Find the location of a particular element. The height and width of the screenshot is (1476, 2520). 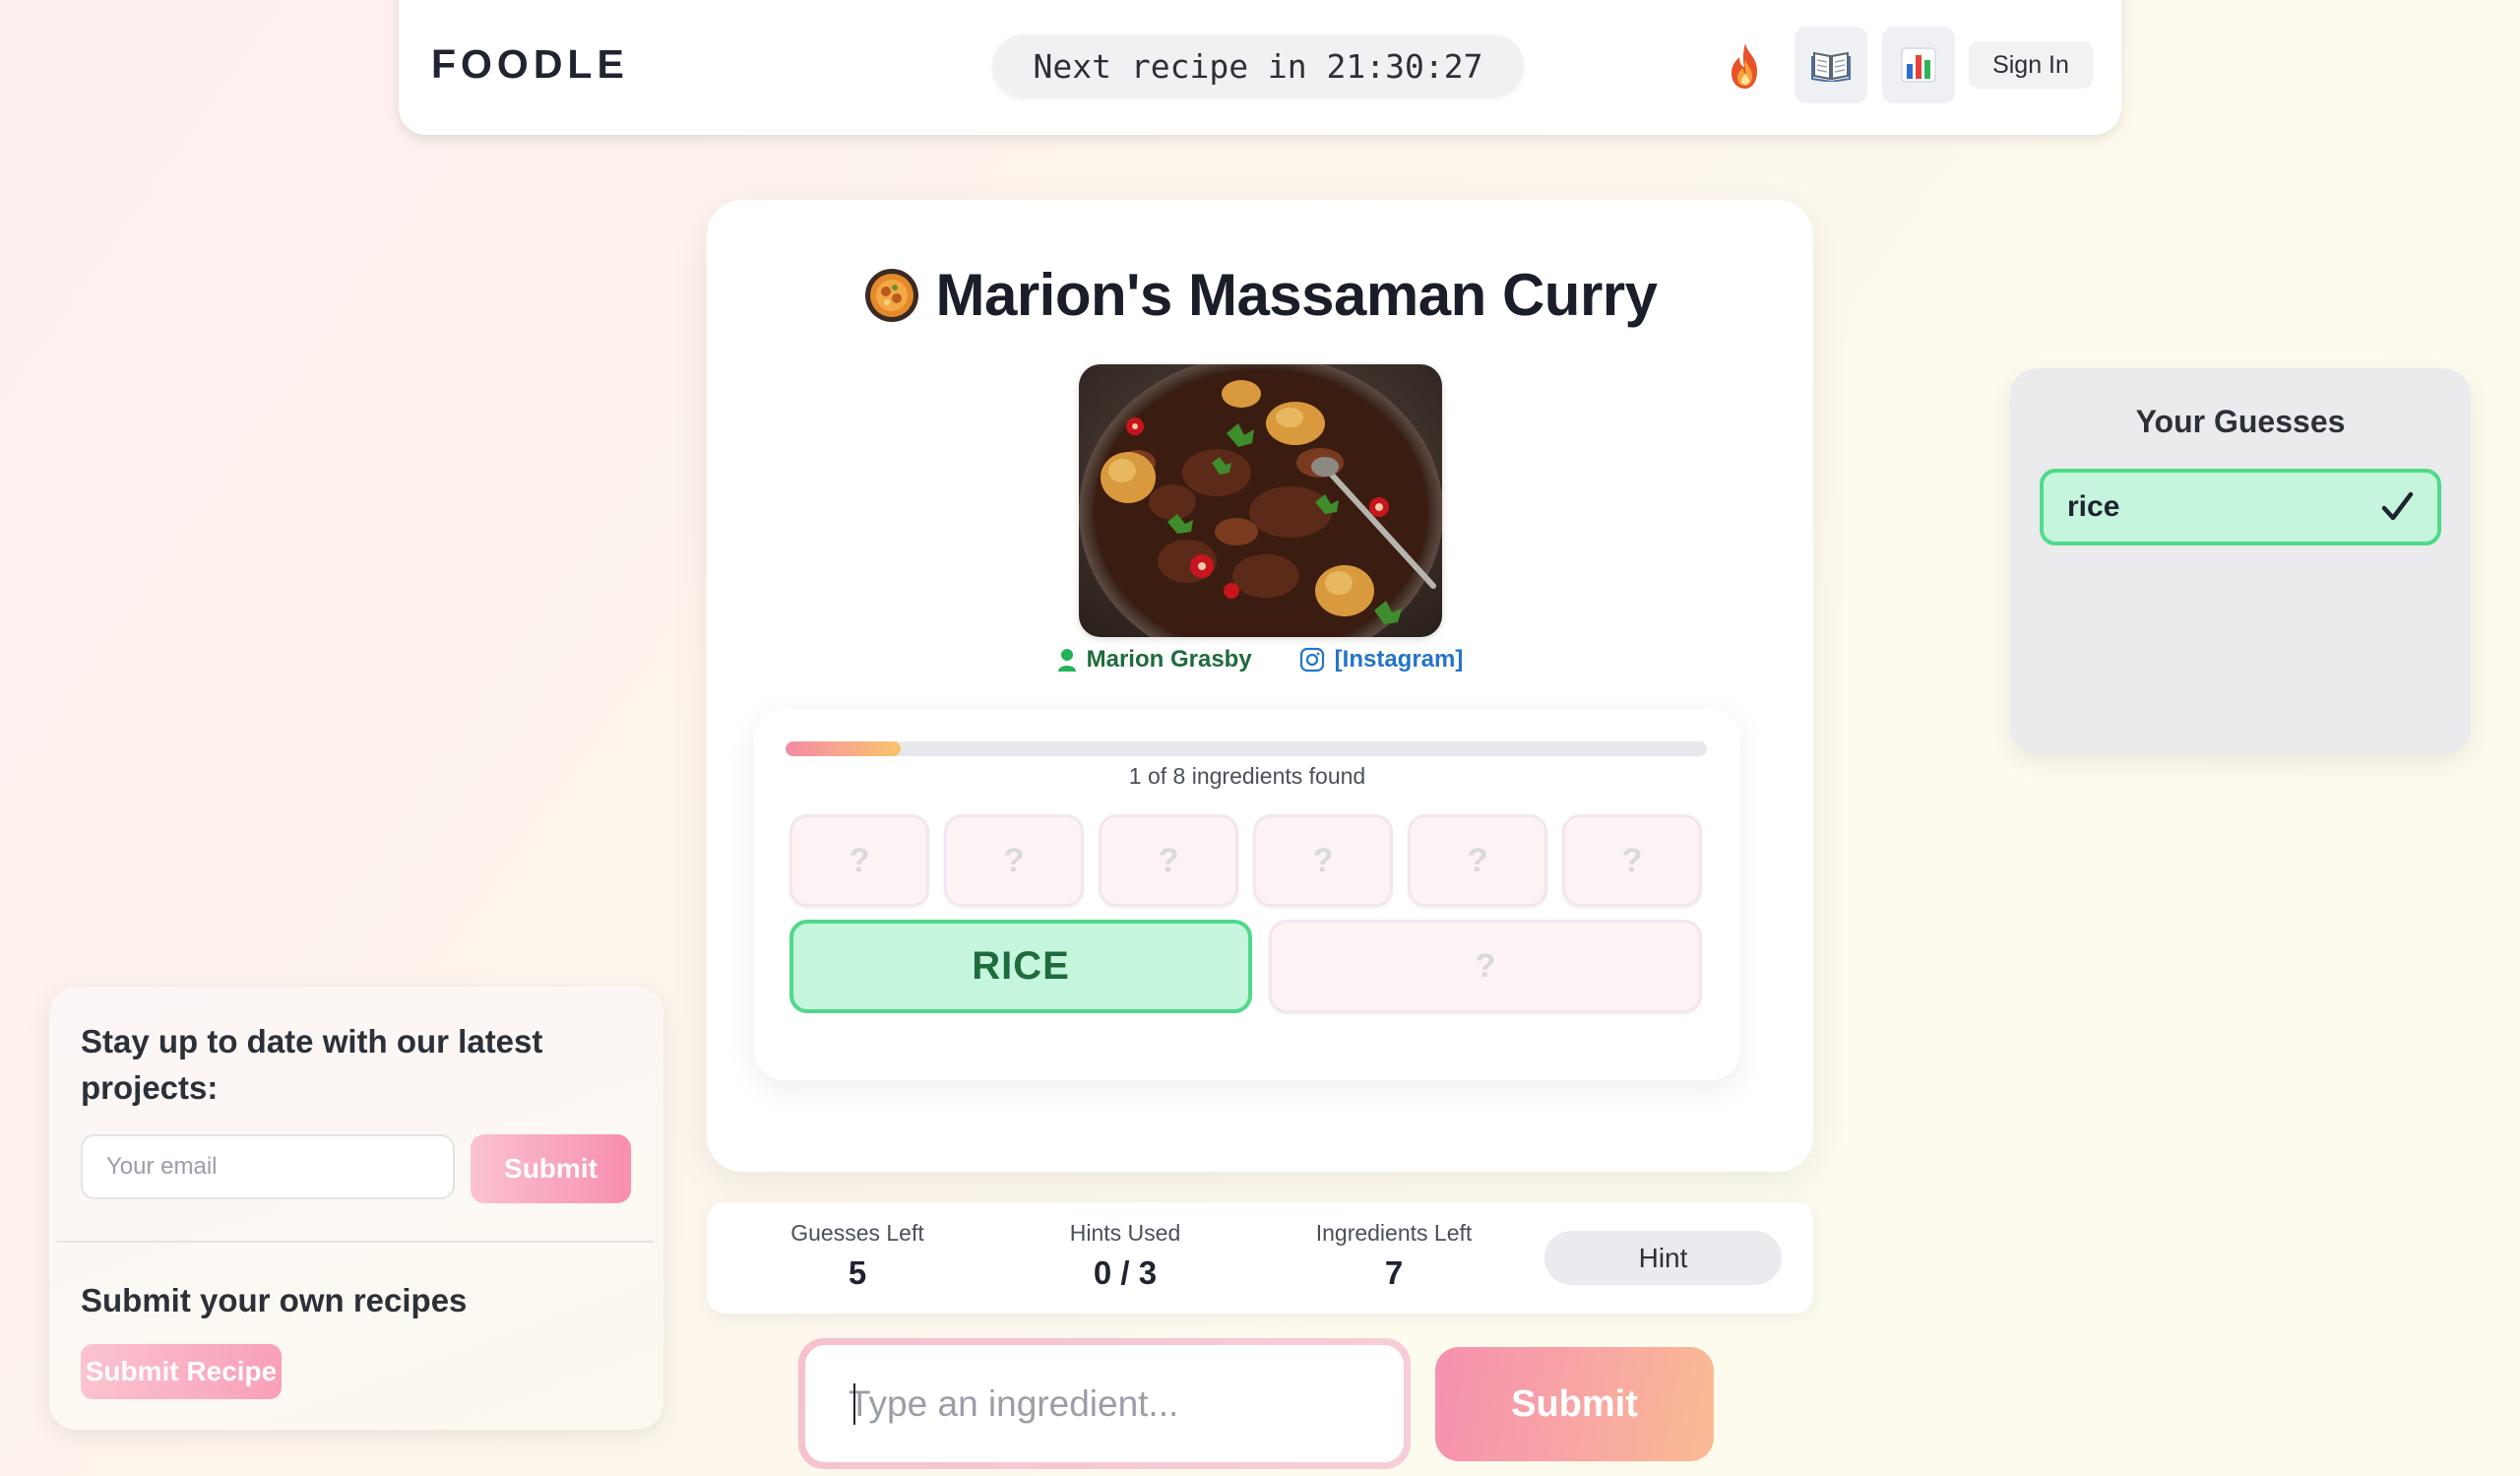

instagram-link: [Instagram] is located at coordinates (1381, 660).